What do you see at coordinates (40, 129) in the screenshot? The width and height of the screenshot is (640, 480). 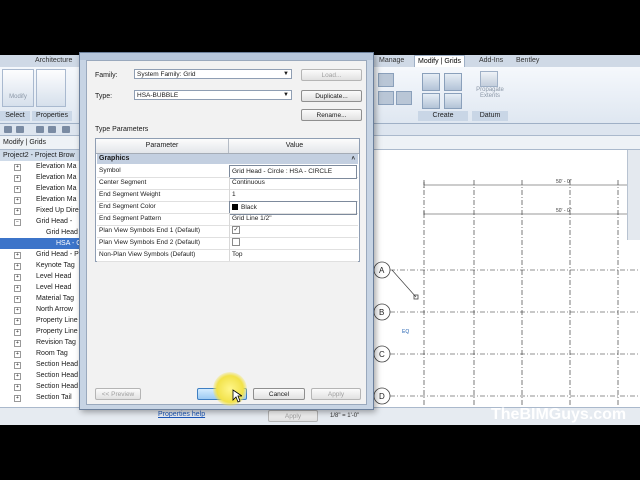 I see `undo-icon` at bounding box center [40, 129].